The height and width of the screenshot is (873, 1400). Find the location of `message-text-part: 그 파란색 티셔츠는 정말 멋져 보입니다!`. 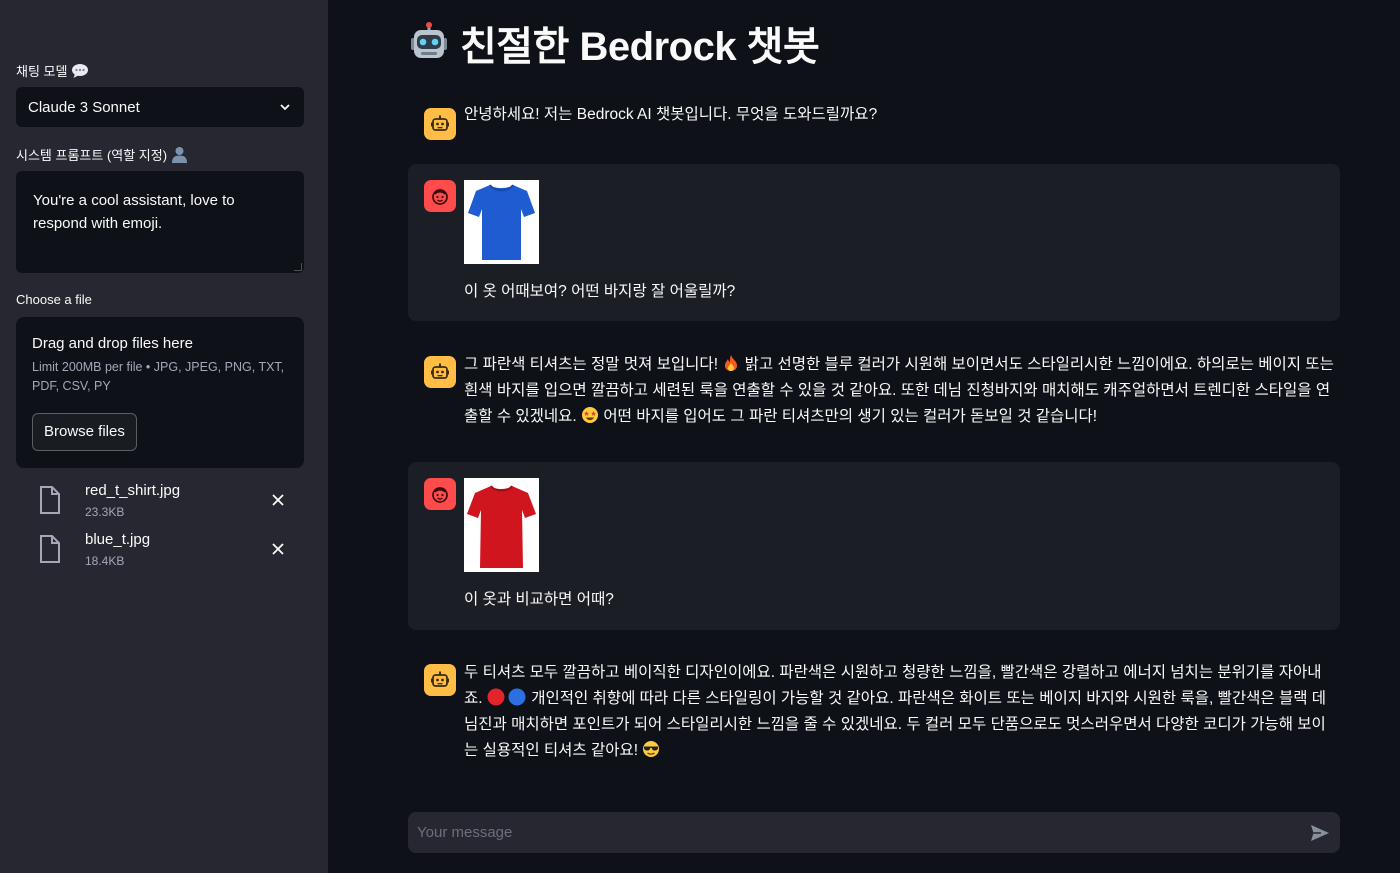

message-text-part: 그 파란색 티셔츠는 정말 멋져 보입니다! is located at coordinates (591, 364).